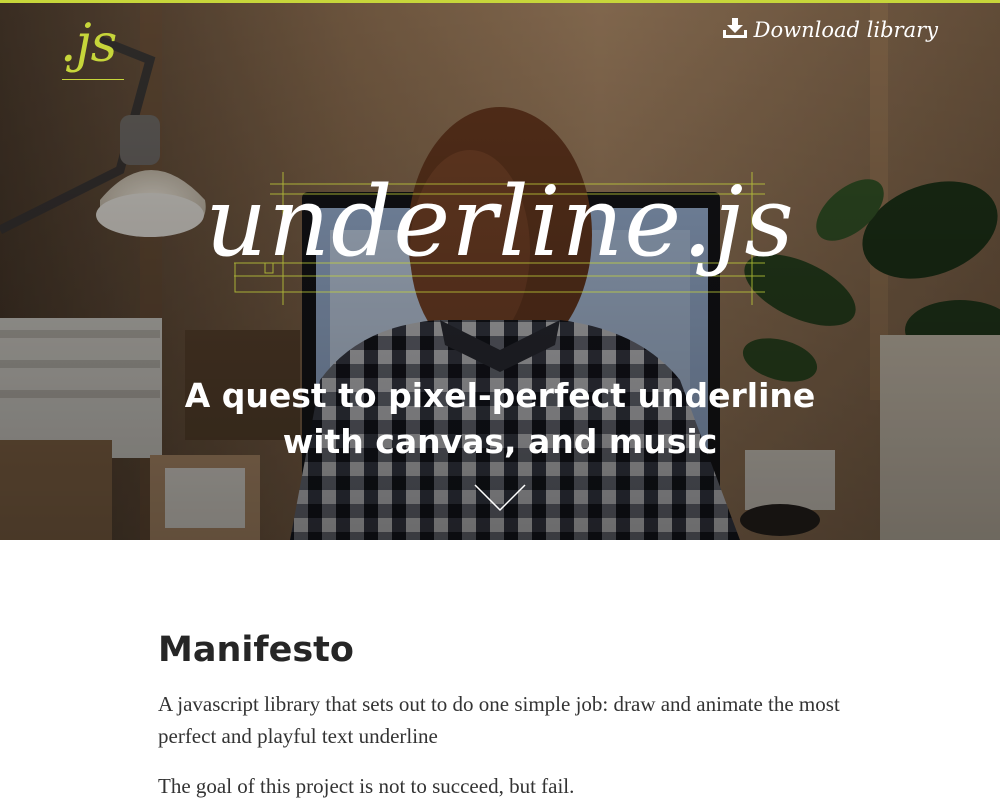 The image size is (1000, 800). I want to click on hero-tagline-line-1: A quest to pixel-perfect underline, so click(500, 395).